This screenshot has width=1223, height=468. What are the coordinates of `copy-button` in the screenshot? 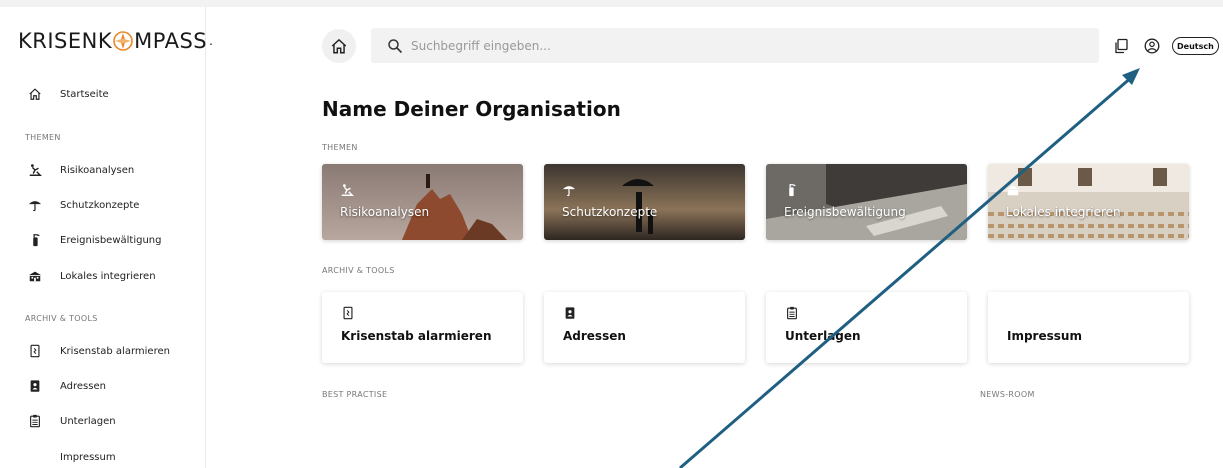 It's located at (1121, 46).